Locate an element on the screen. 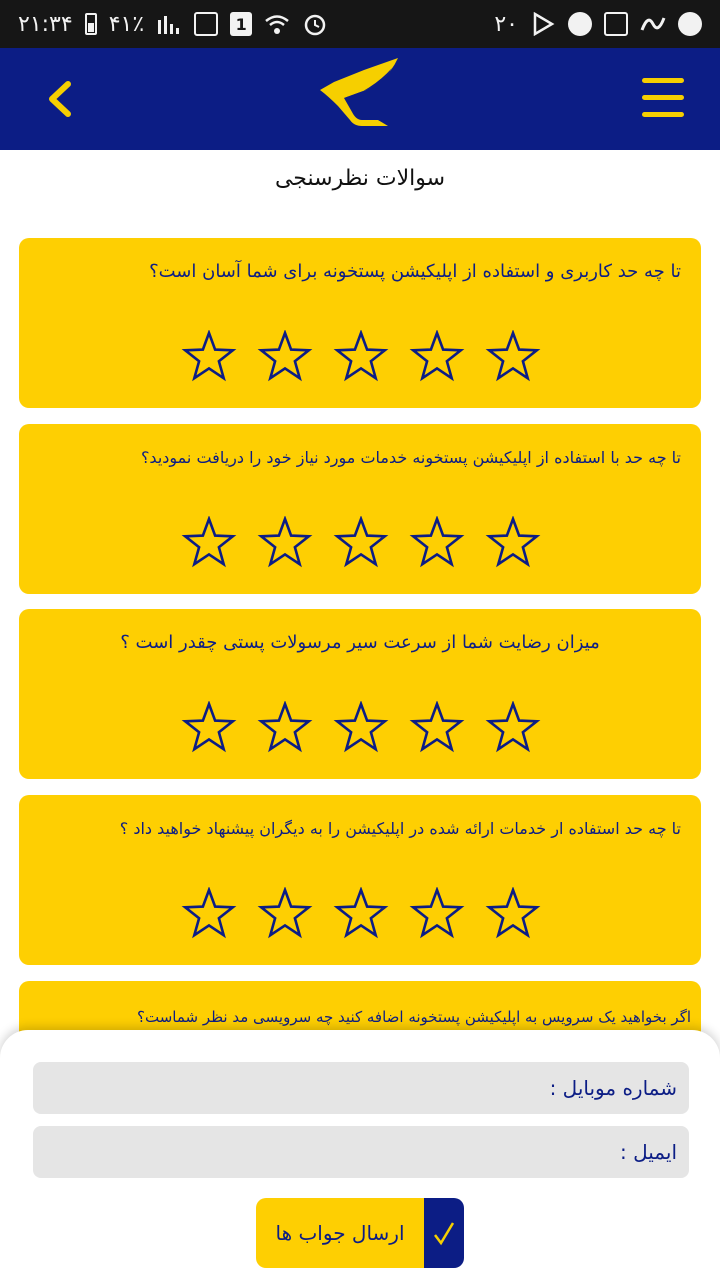 The image size is (720, 1280). back-button is located at coordinates (60, 99).